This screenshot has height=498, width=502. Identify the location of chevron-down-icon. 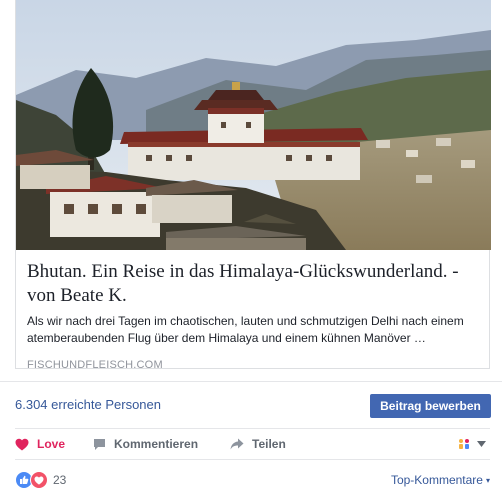
(481, 444).